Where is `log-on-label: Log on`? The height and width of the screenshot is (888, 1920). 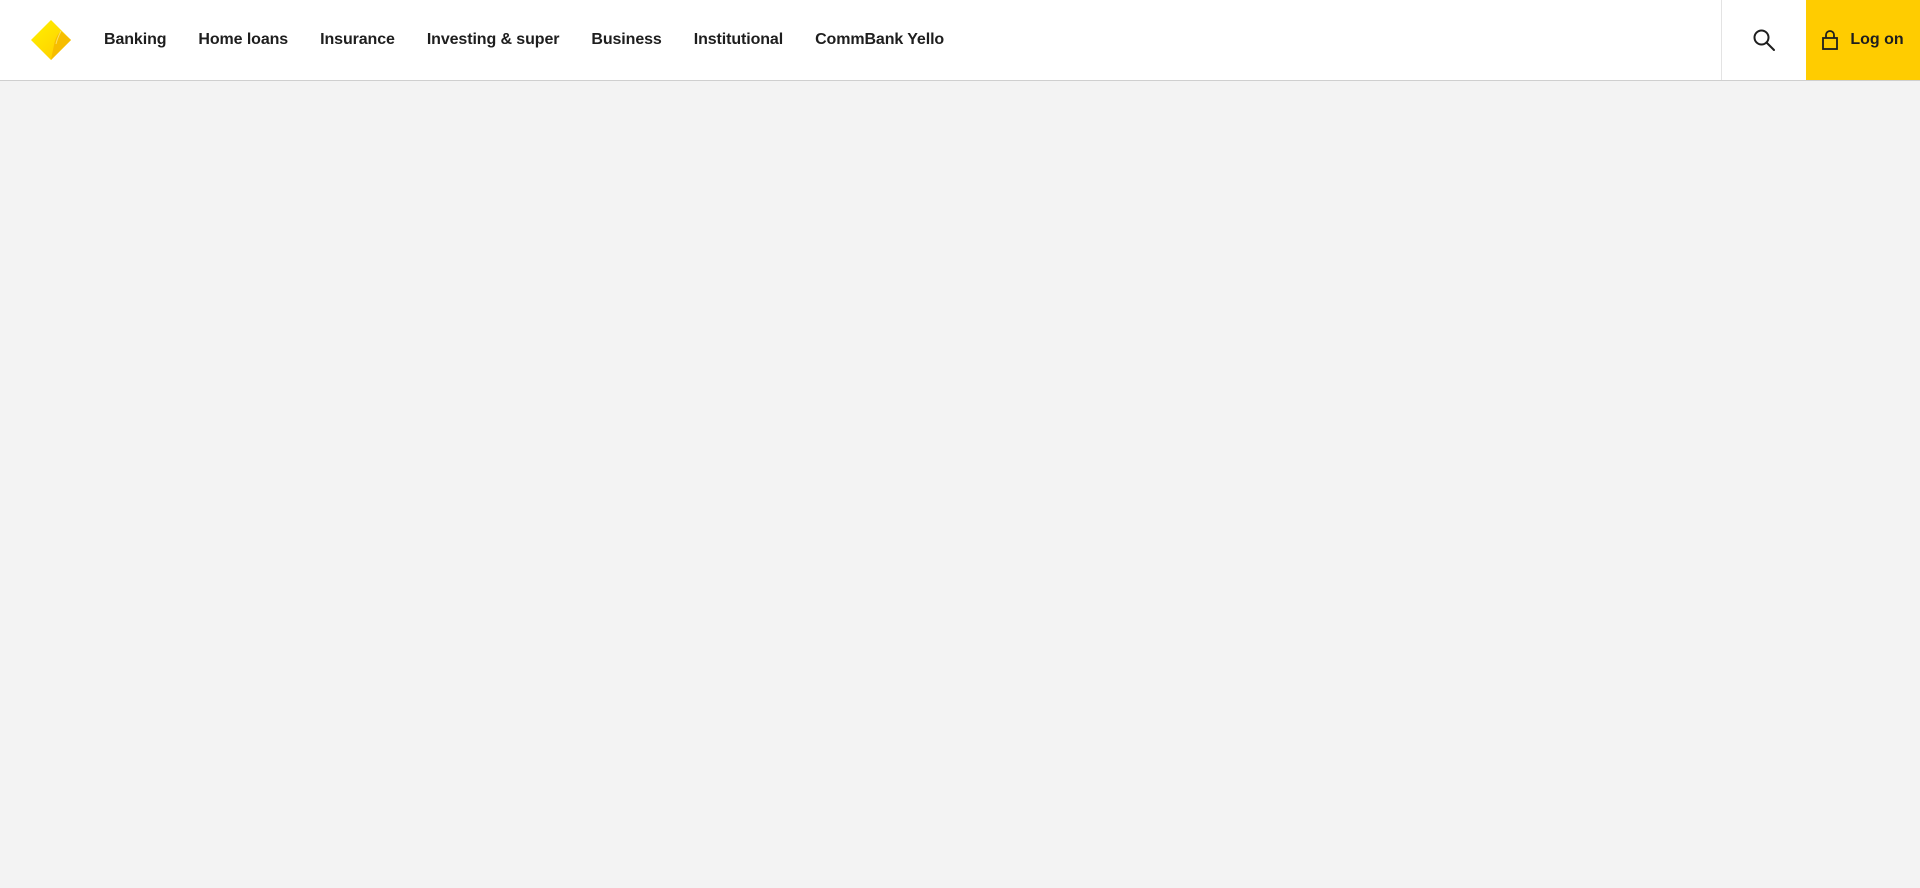
log-on-label: Log on is located at coordinates (1877, 39).